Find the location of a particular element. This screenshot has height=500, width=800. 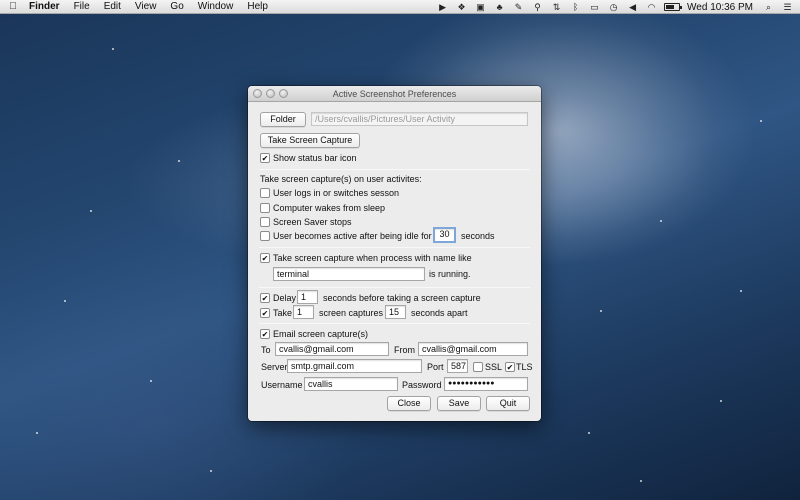

password-field: ●●●●●●●●●●● is located at coordinates (486, 384).